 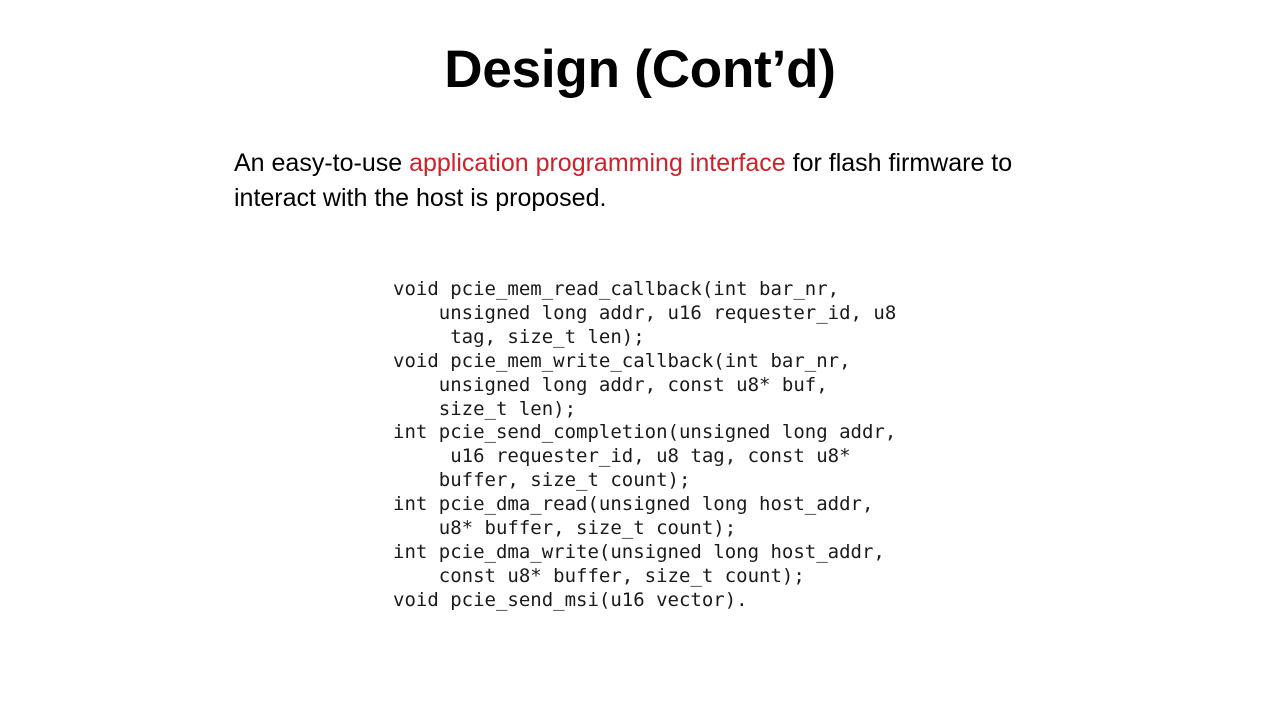 What do you see at coordinates (599, 575) in the screenshot?
I see `code-line: const u8* buffer, size_t count);` at bounding box center [599, 575].